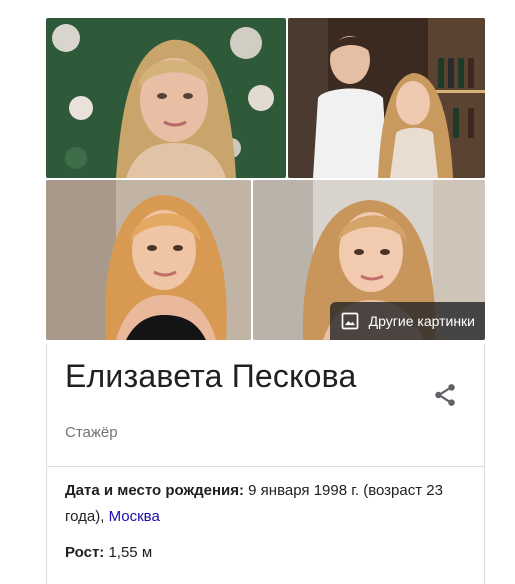 This screenshot has height=584, width=515. I want to click on image-icon, so click(350, 321).